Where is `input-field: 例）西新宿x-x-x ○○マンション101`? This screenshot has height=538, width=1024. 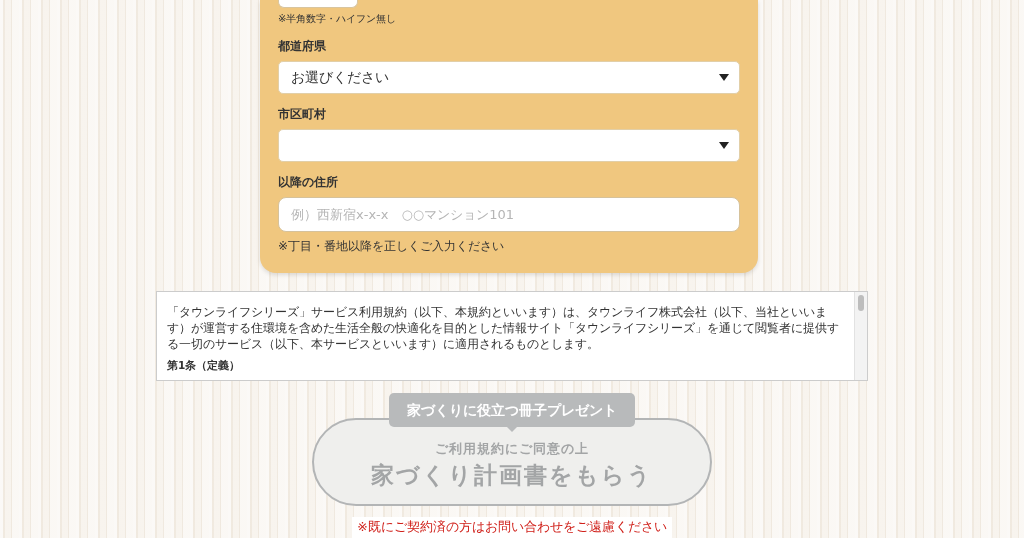 input-field: 例）西新宿x-x-x ○○マンション101 is located at coordinates (509, 214).